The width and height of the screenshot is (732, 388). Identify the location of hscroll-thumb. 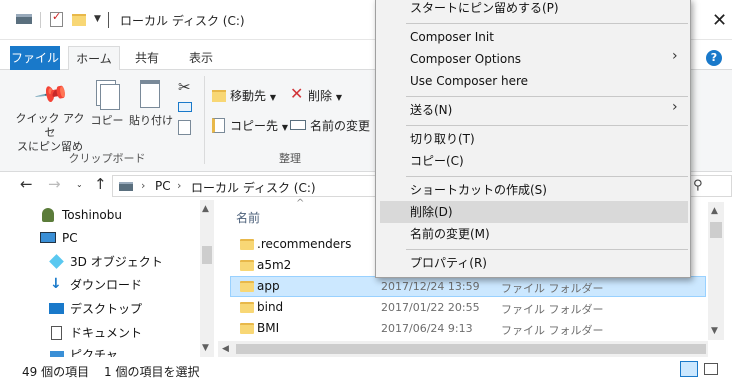
(471, 349).